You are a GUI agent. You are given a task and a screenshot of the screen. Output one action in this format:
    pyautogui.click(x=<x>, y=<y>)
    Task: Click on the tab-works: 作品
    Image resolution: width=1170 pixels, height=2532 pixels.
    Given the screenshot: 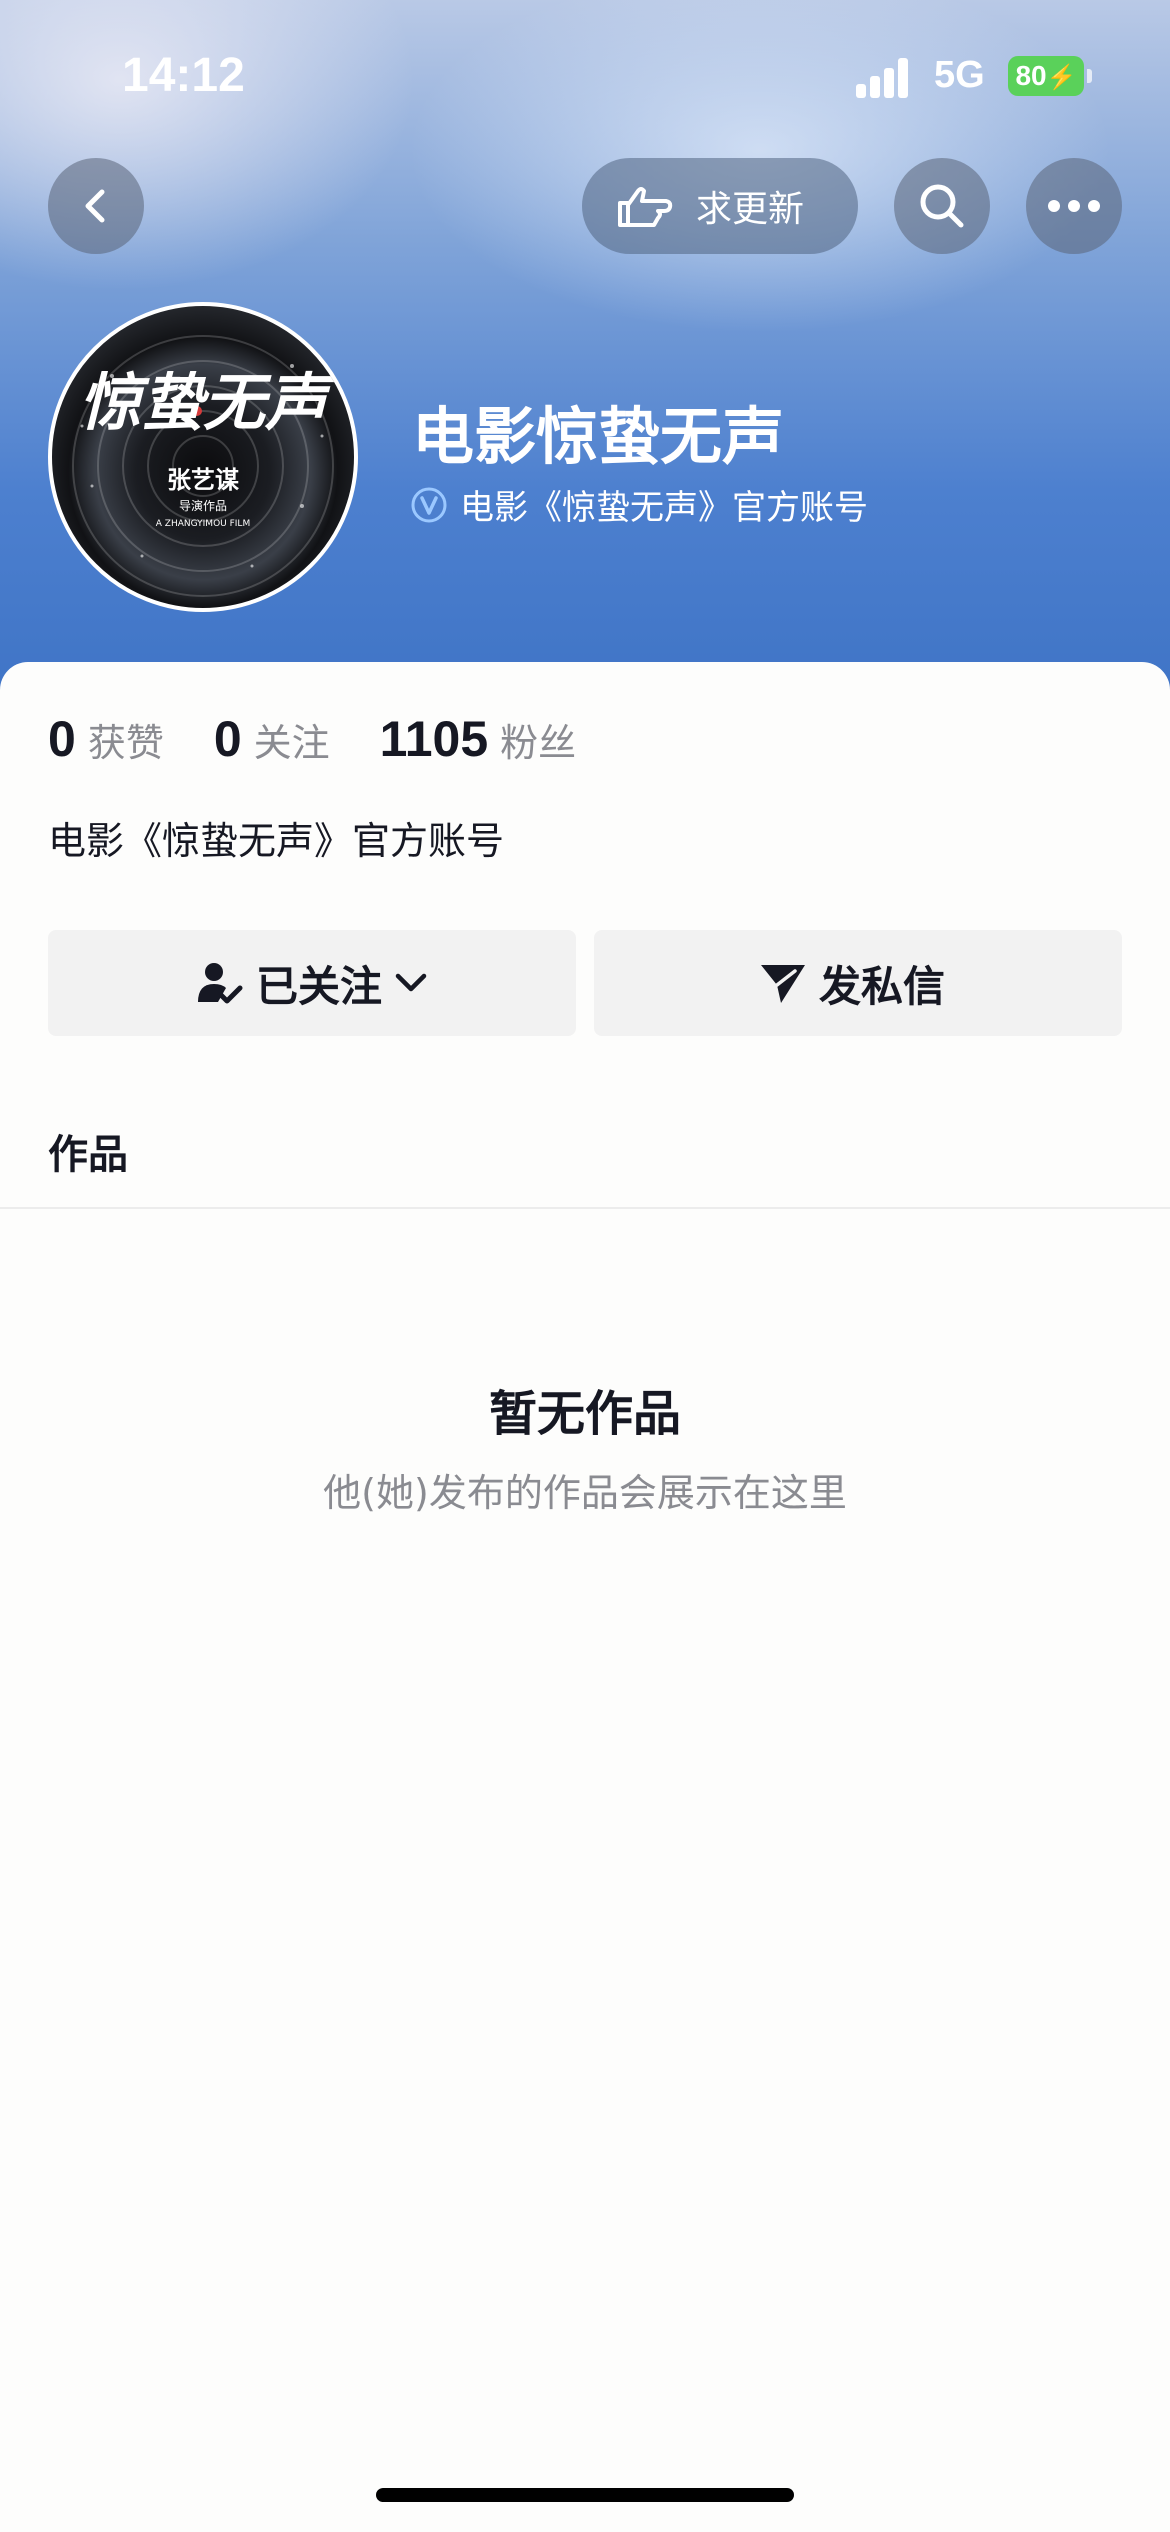 What is the action you would take?
    pyautogui.click(x=88, y=1151)
    